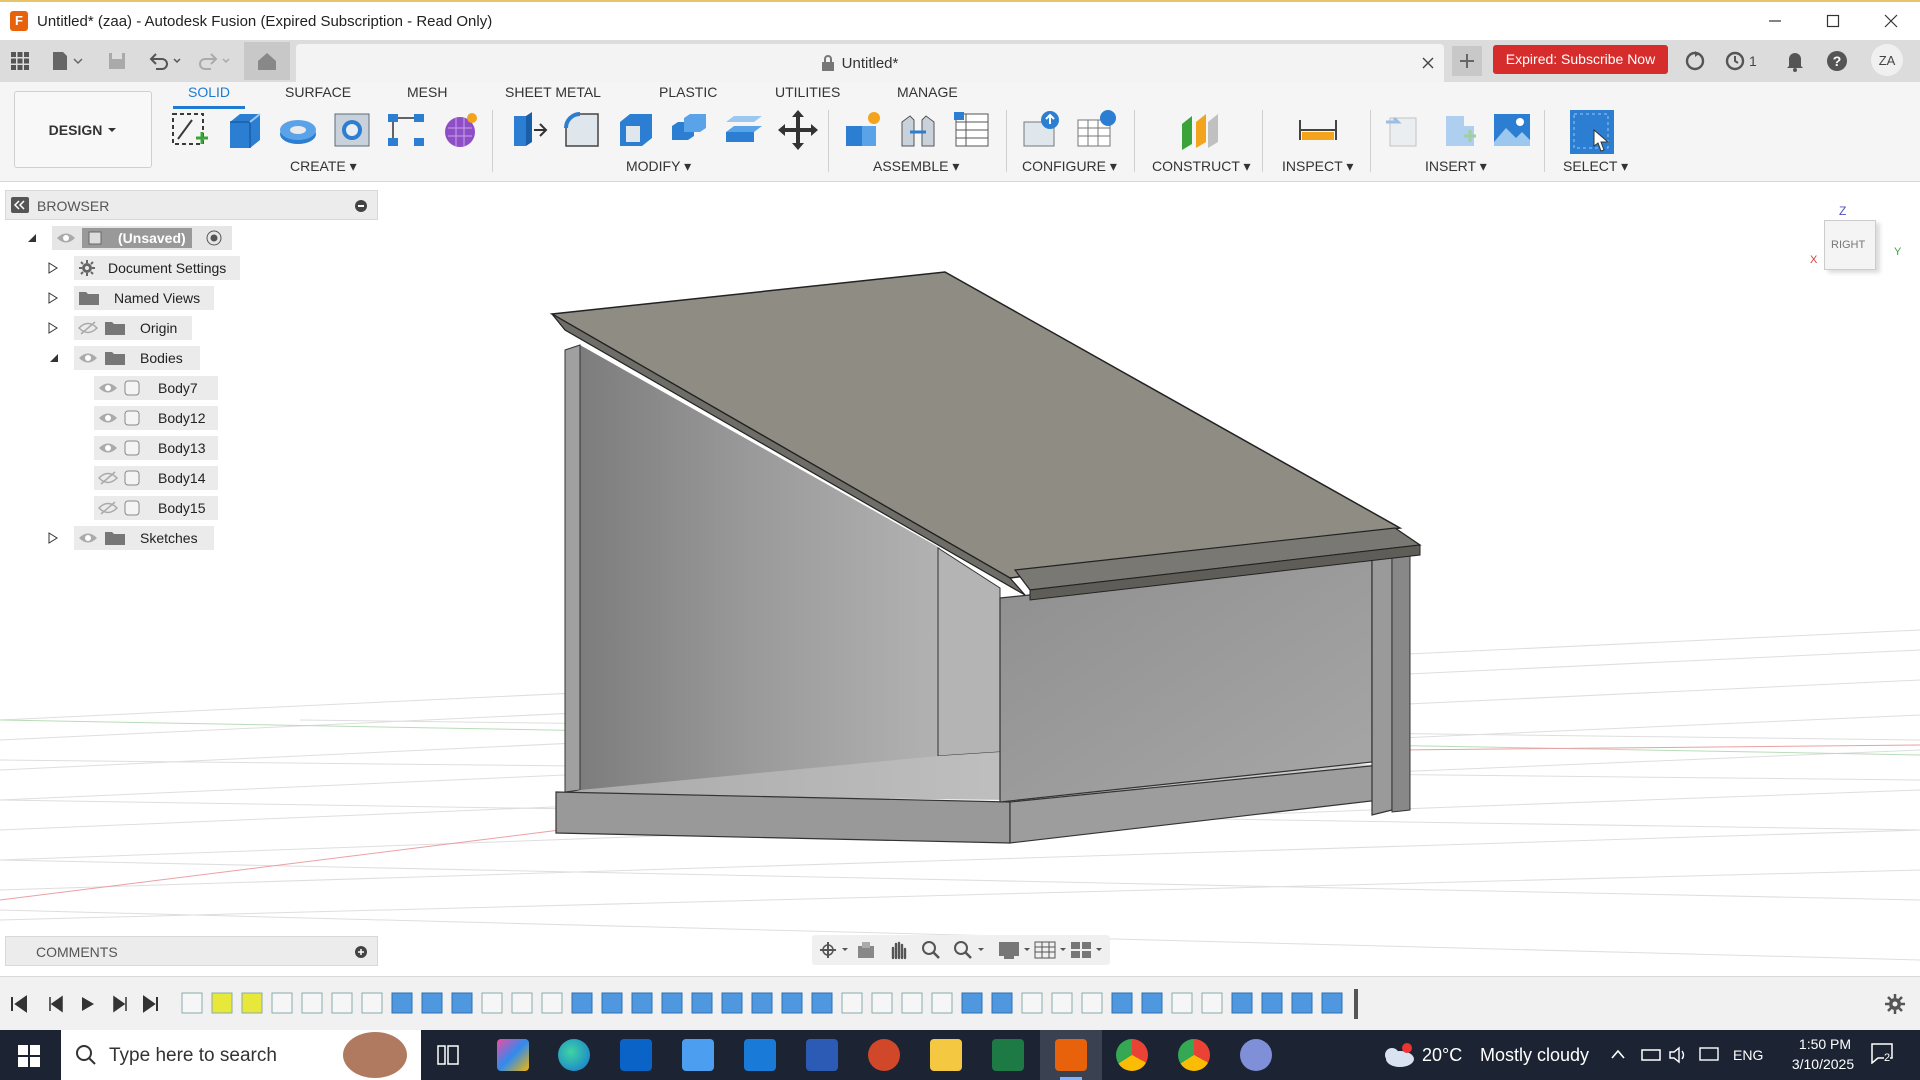 The width and height of the screenshot is (1920, 1080). Describe the element at coordinates (946, 1055) in the screenshot. I see `file-explorer-icon` at that location.